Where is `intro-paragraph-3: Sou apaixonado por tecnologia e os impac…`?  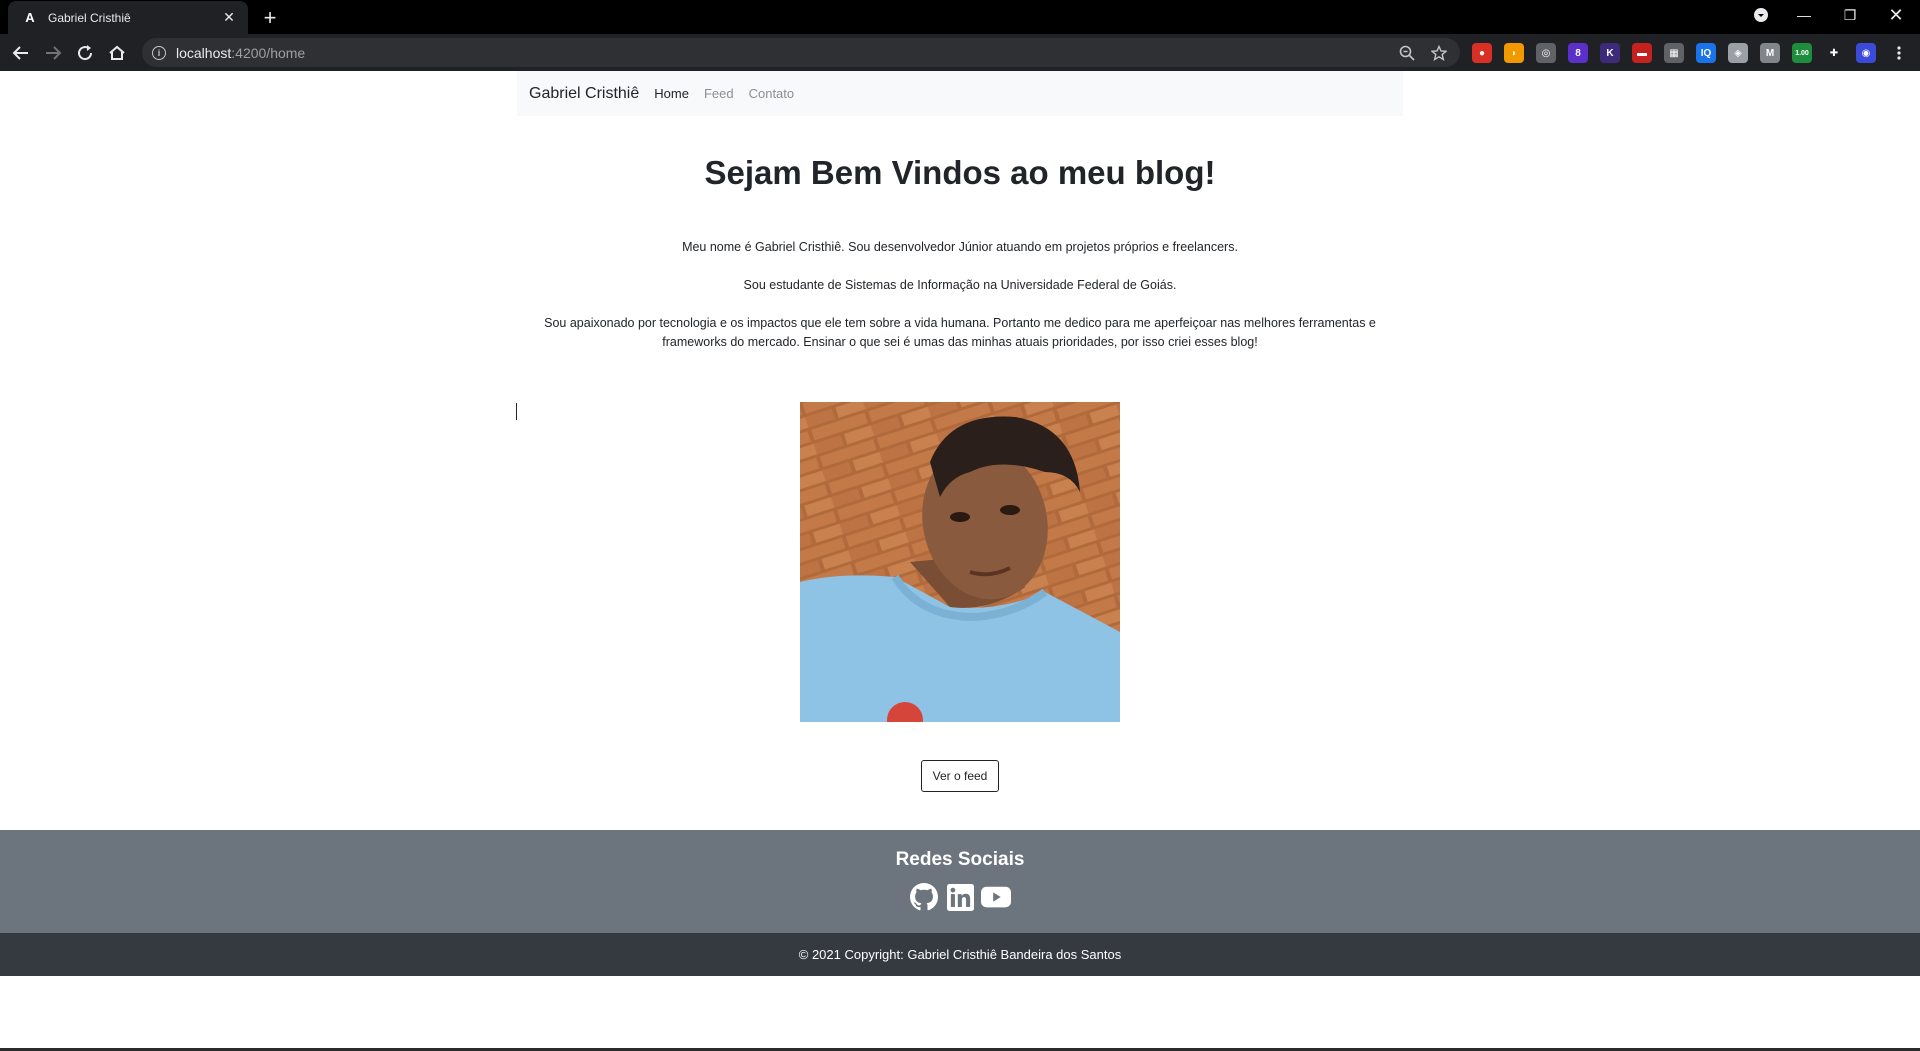 intro-paragraph-3: Sou apaixonado por tecnologia e os impac… is located at coordinates (960, 332).